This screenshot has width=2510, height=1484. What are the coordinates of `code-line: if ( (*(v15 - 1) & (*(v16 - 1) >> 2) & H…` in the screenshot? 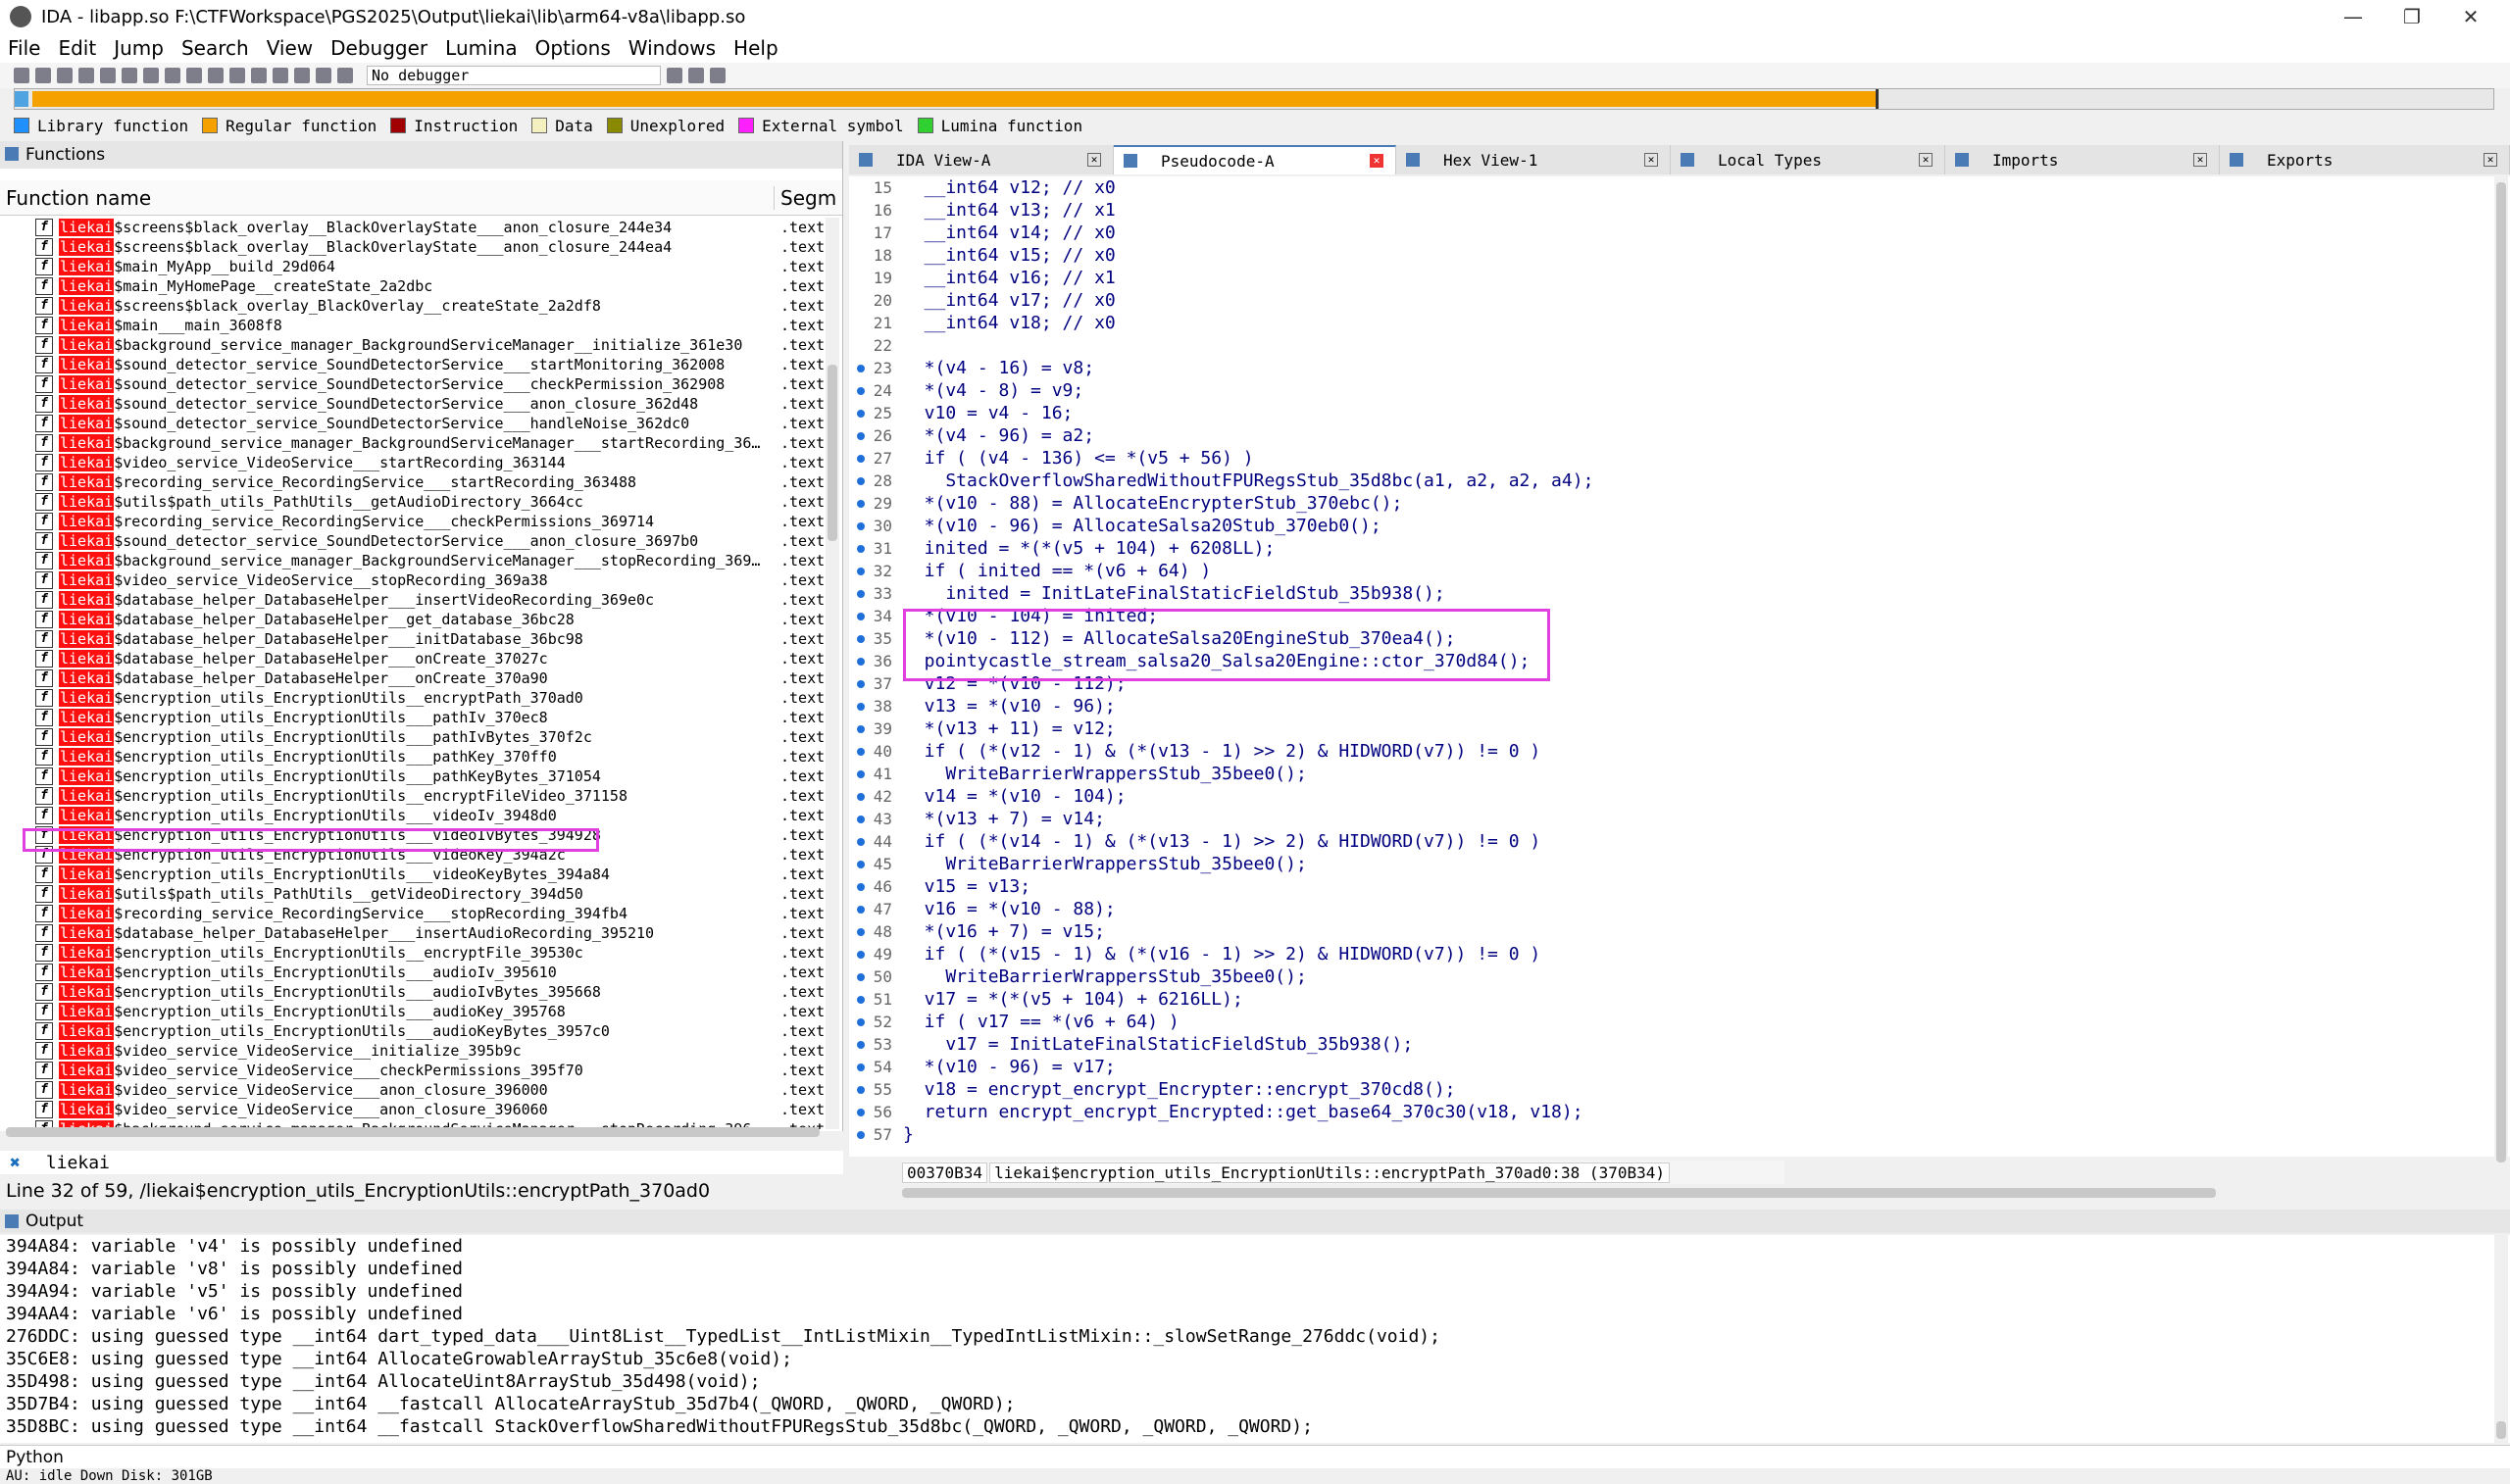 It's located at (1697, 954).